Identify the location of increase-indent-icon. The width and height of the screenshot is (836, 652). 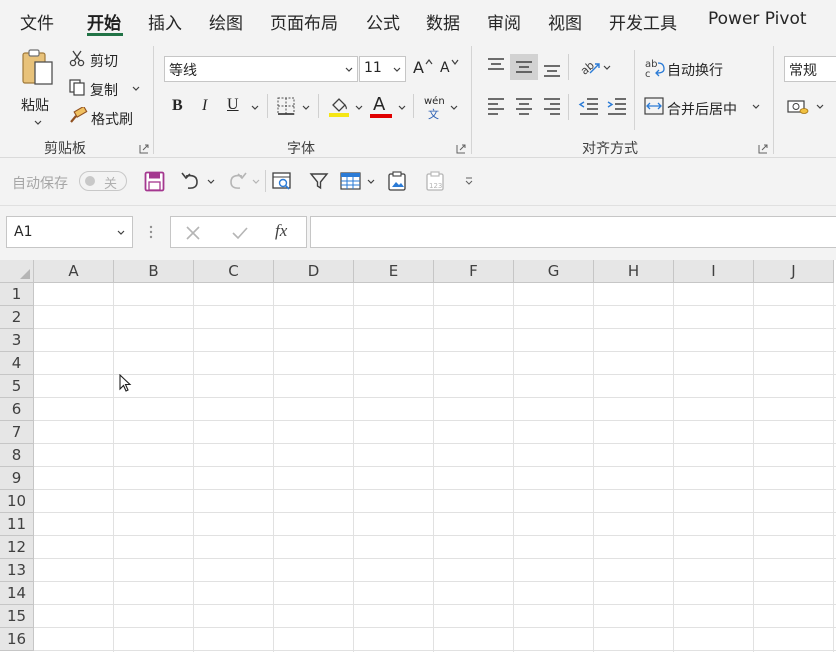
(617, 106).